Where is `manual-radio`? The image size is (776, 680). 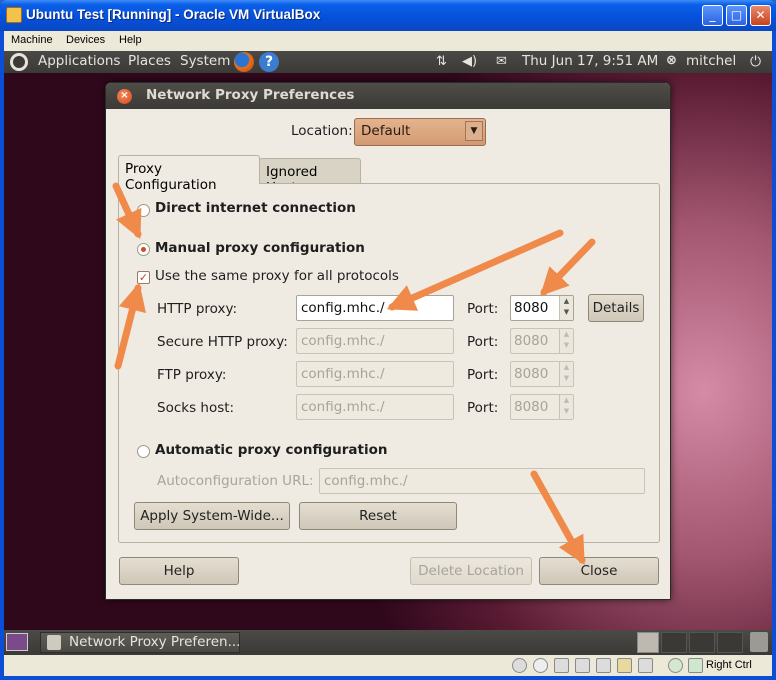 manual-radio is located at coordinates (143, 249).